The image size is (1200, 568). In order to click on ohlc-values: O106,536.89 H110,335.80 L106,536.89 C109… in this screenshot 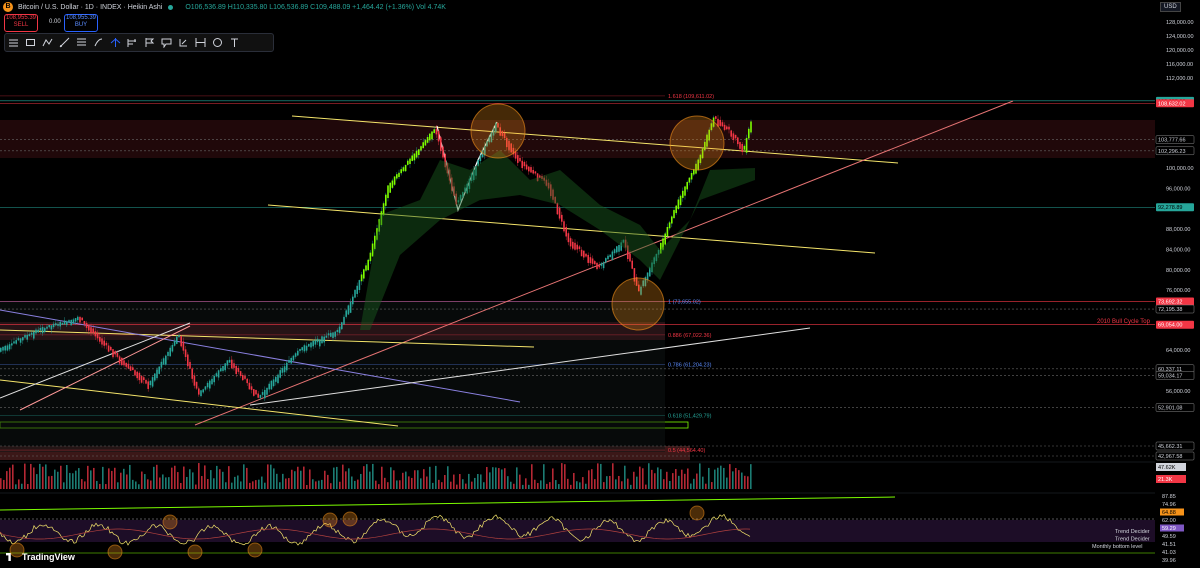, I will do `click(315, 7)`.